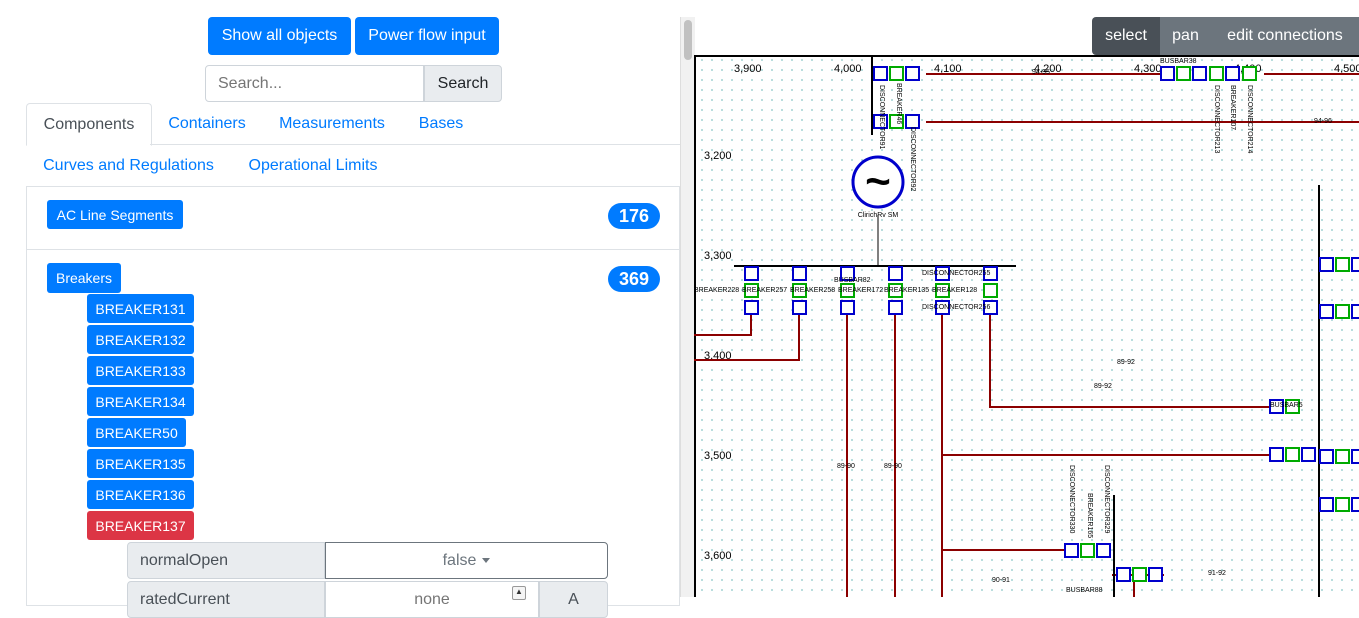 Image resolution: width=1359 pixels, height=618 pixels. Describe the element at coordinates (313, 165) in the screenshot. I see `tab-operational-limits: Operational Limits` at that location.